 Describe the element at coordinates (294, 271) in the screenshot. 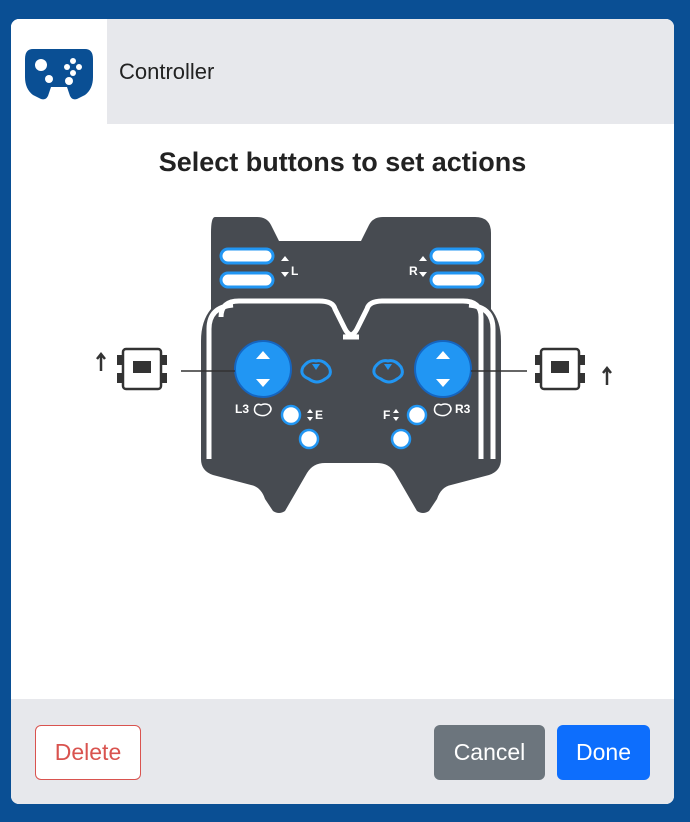

I see `left-bumper-label: L` at that location.